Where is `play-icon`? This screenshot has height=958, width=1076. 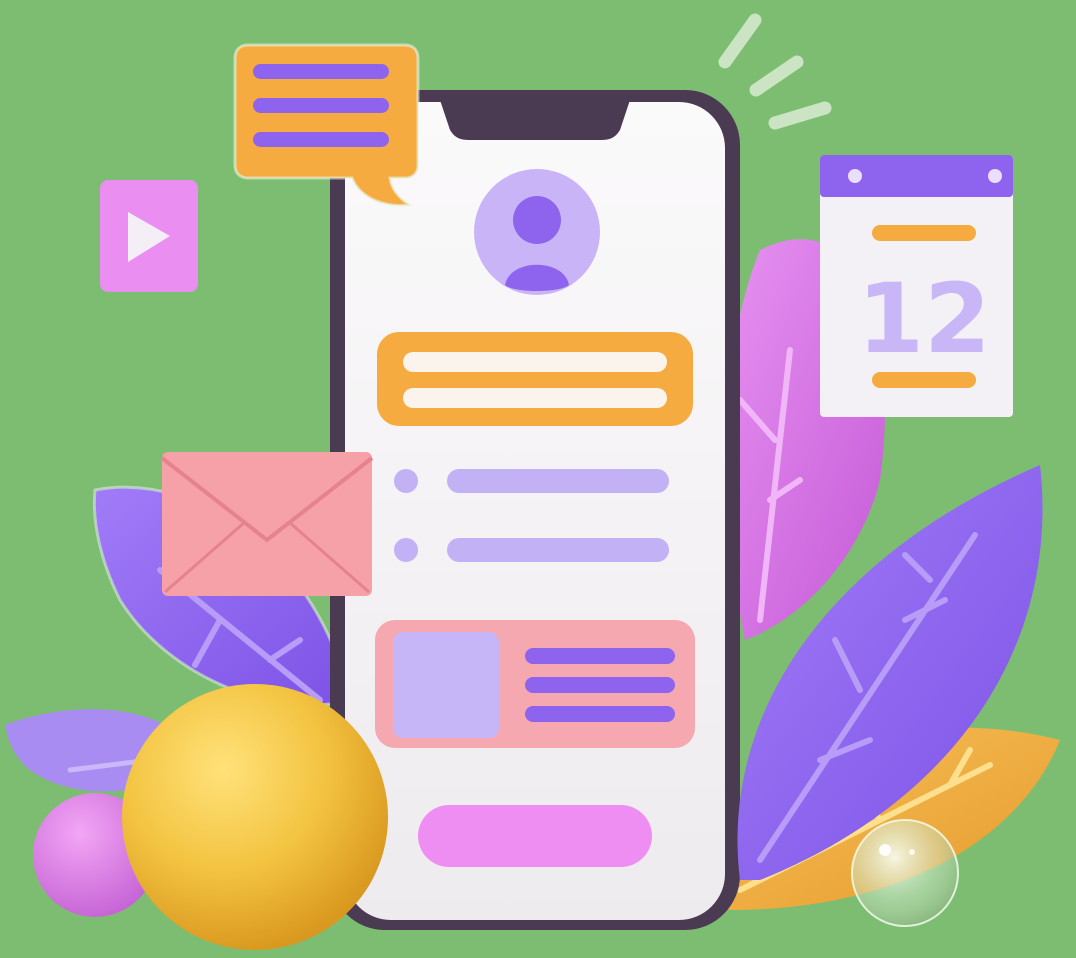 play-icon is located at coordinates (149, 236).